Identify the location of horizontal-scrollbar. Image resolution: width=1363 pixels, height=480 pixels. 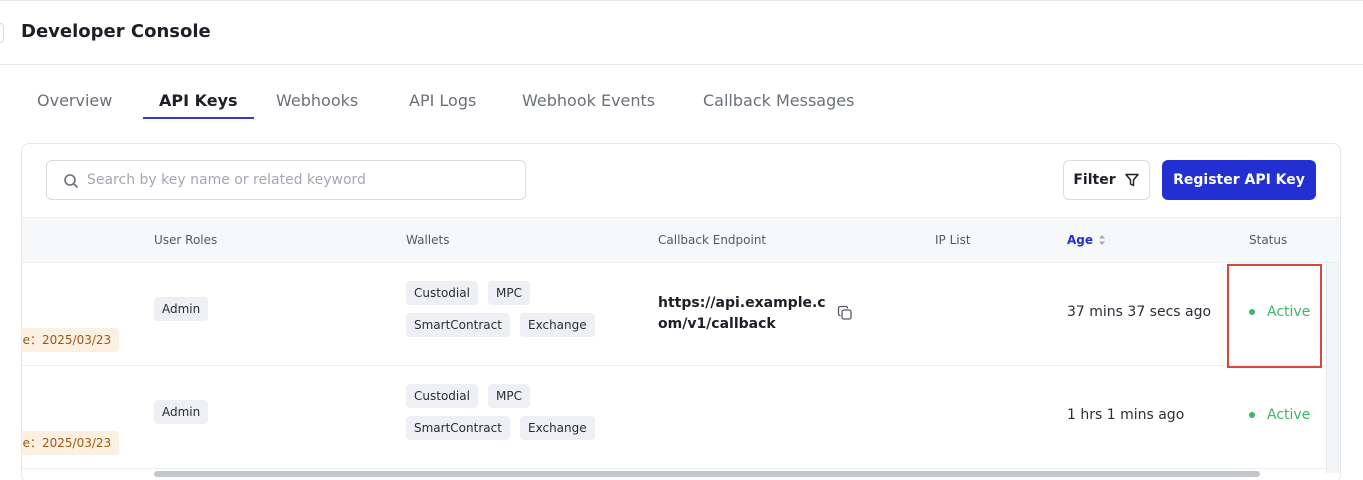
(674, 474).